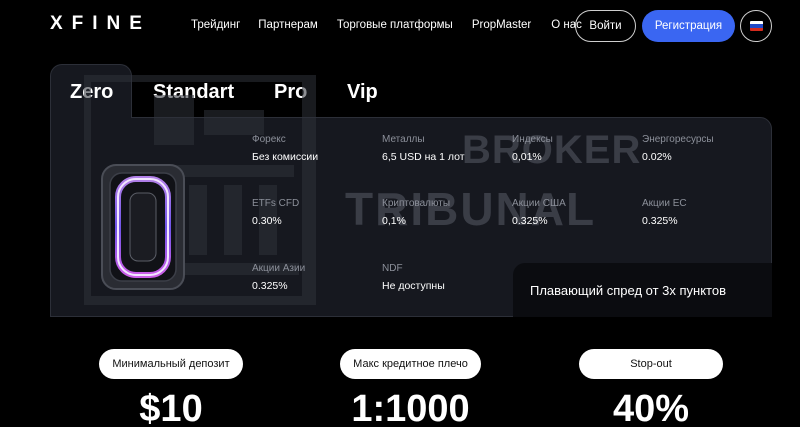 The width and height of the screenshot is (800, 427). Describe the element at coordinates (501, 25) in the screenshot. I see `nav-propmaster: PropMaster` at that location.